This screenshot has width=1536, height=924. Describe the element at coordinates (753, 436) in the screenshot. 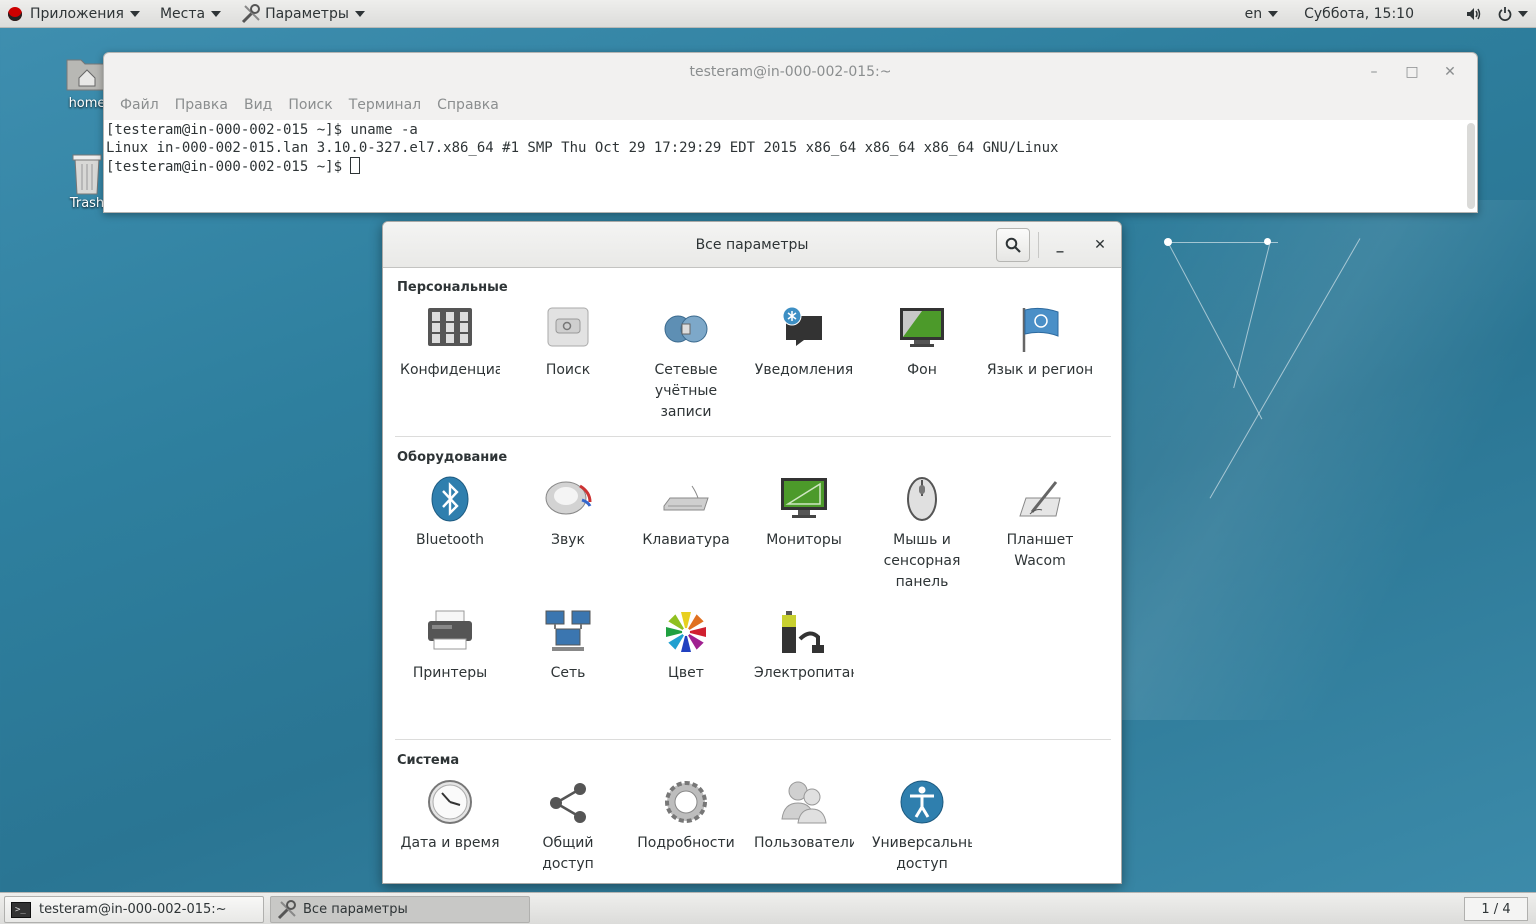

I see `section-divider` at that location.